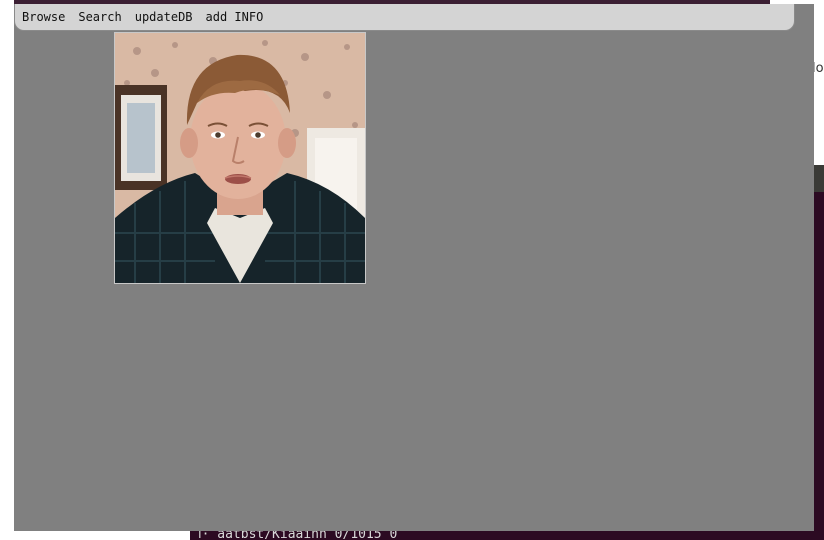 The height and width of the screenshot is (540, 824). Describe the element at coordinates (235, 17) in the screenshot. I see `menu-add-info: add INFO` at that location.